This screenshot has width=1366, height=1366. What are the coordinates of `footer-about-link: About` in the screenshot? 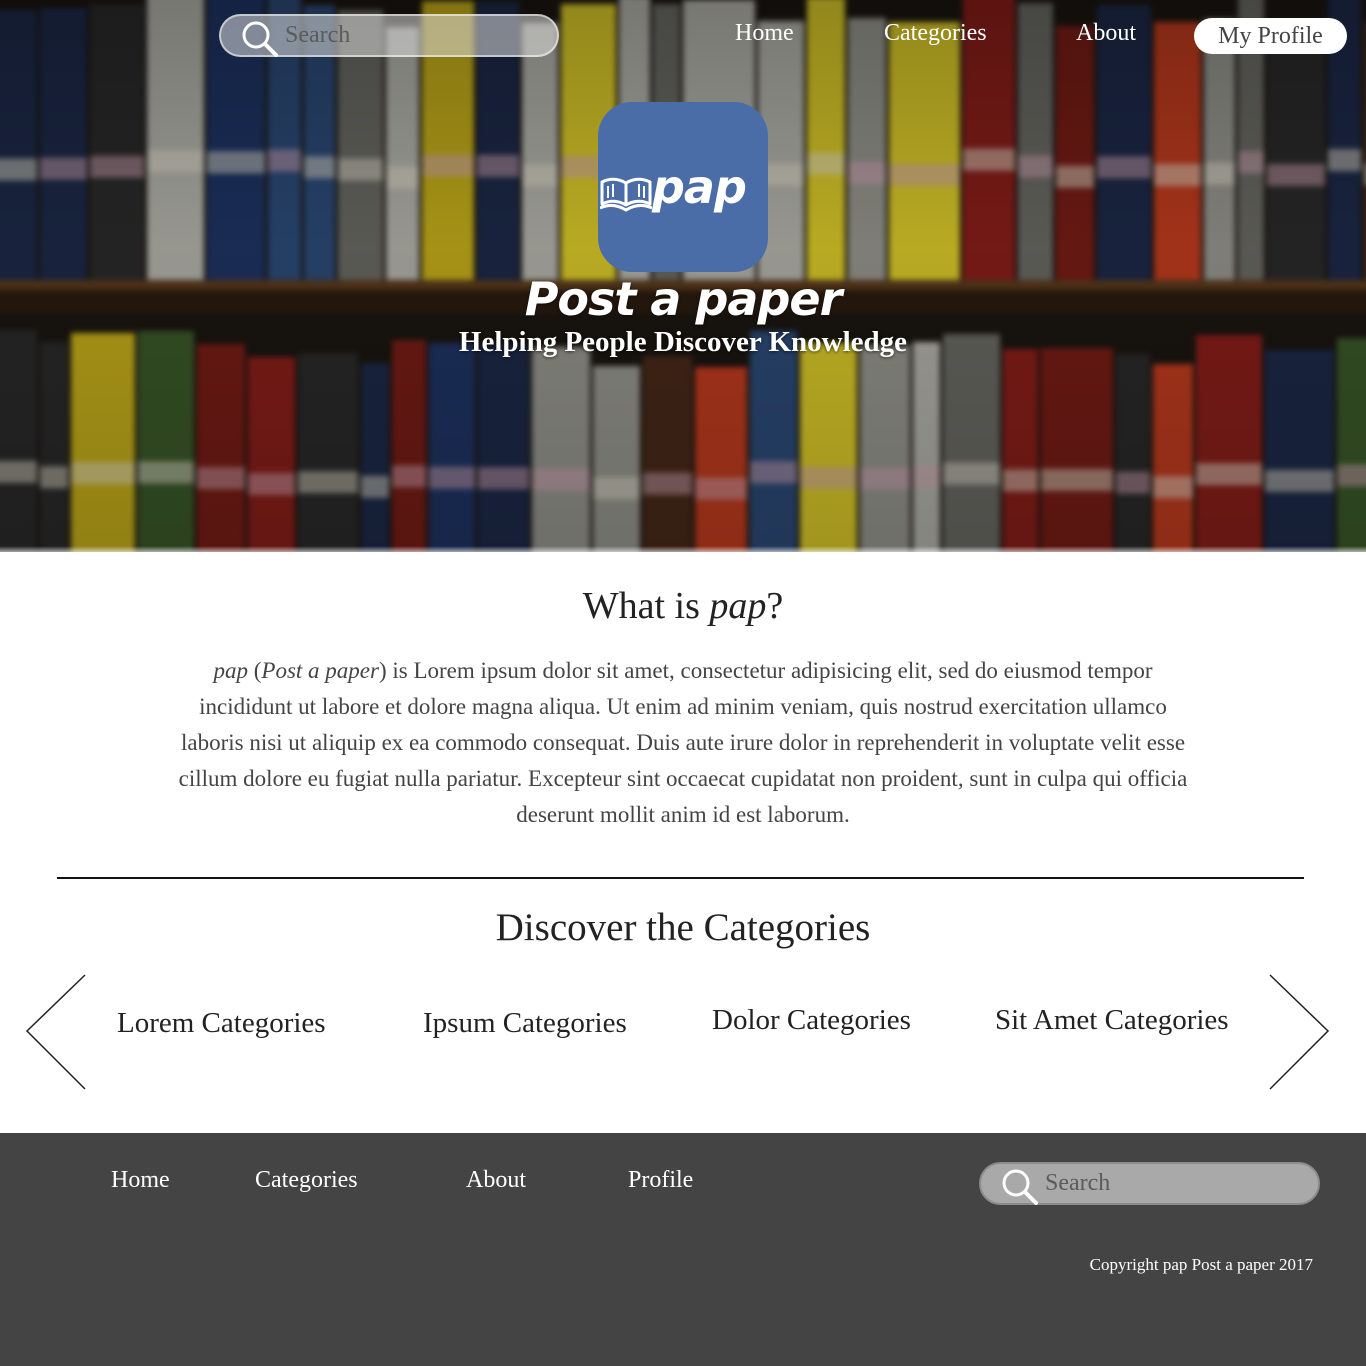 It's located at (496, 1180).